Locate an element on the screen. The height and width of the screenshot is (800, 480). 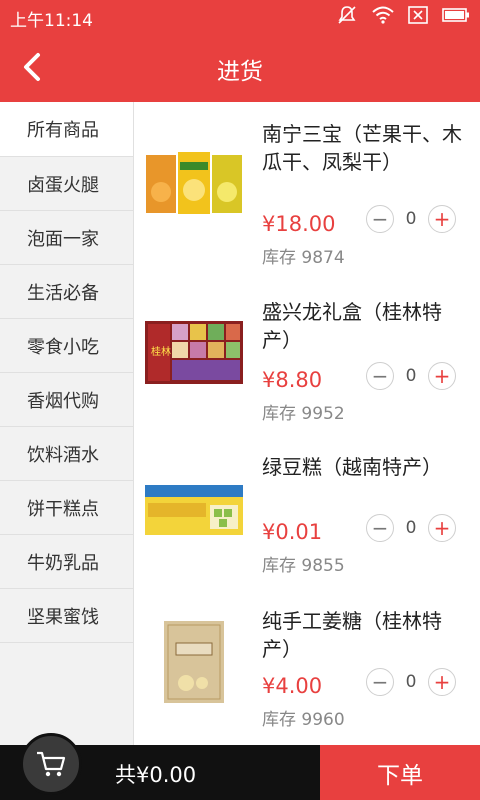
product-item: 南宁三宝（芒果干、木瓜干、凤梨干） ¥18.00 − 0 + 库存 9874 is located at coordinates (307, 185).